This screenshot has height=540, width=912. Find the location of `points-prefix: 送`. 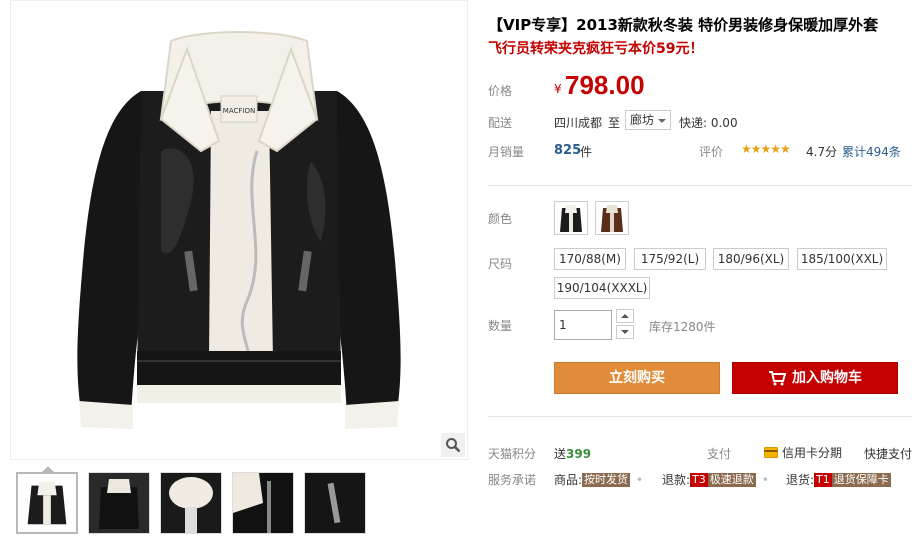

points-prefix: 送 is located at coordinates (560, 454).